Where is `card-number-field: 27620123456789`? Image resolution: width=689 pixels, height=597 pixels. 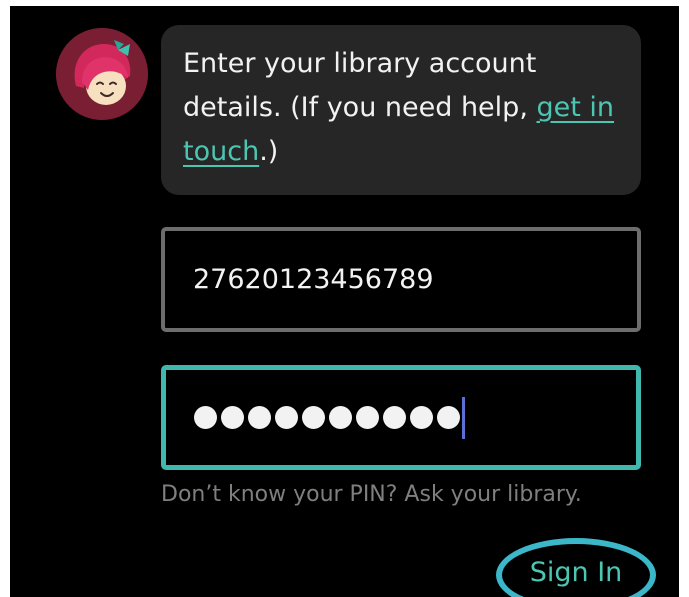 card-number-field: 27620123456789 is located at coordinates (401, 279).